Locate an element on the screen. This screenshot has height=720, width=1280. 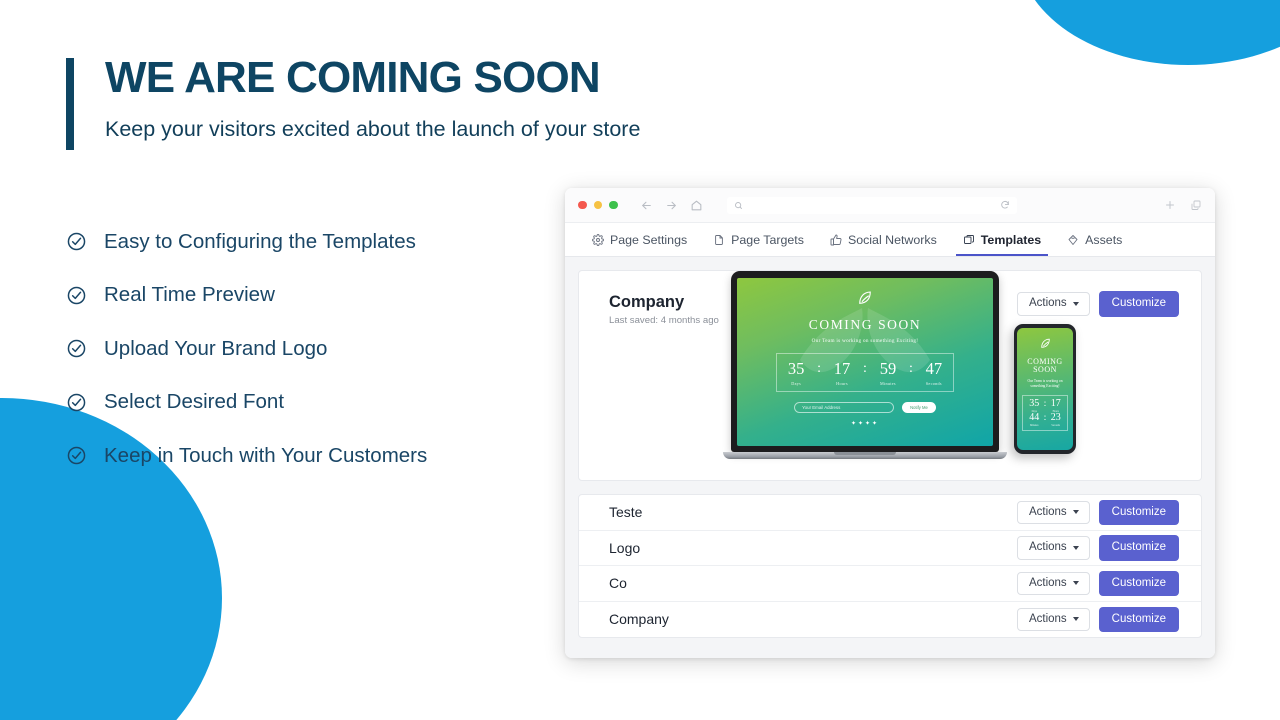
table-row: Teste Actions Customize is located at coordinates (890, 513).